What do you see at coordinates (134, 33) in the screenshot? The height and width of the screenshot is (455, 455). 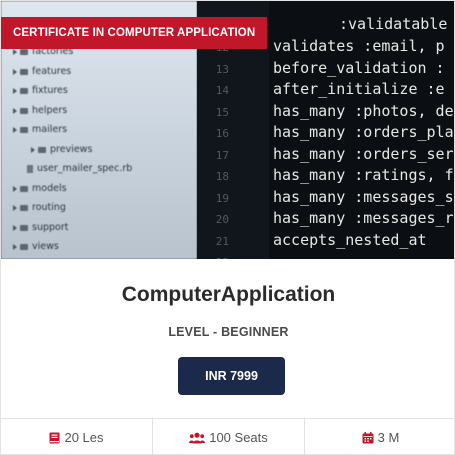 I see `certificate-badge: CERTIFICATE IN COMPUTER APPLICATION` at bounding box center [134, 33].